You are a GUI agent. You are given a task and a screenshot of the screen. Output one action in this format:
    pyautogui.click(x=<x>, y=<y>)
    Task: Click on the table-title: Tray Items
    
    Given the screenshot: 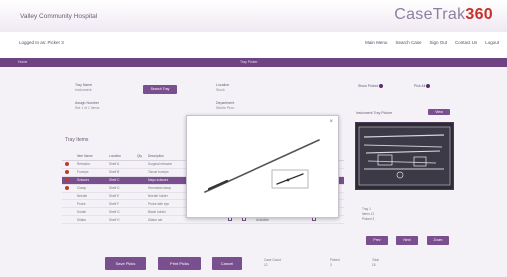 What is the action you would take?
    pyautogui.click(x=77, y=140)
    